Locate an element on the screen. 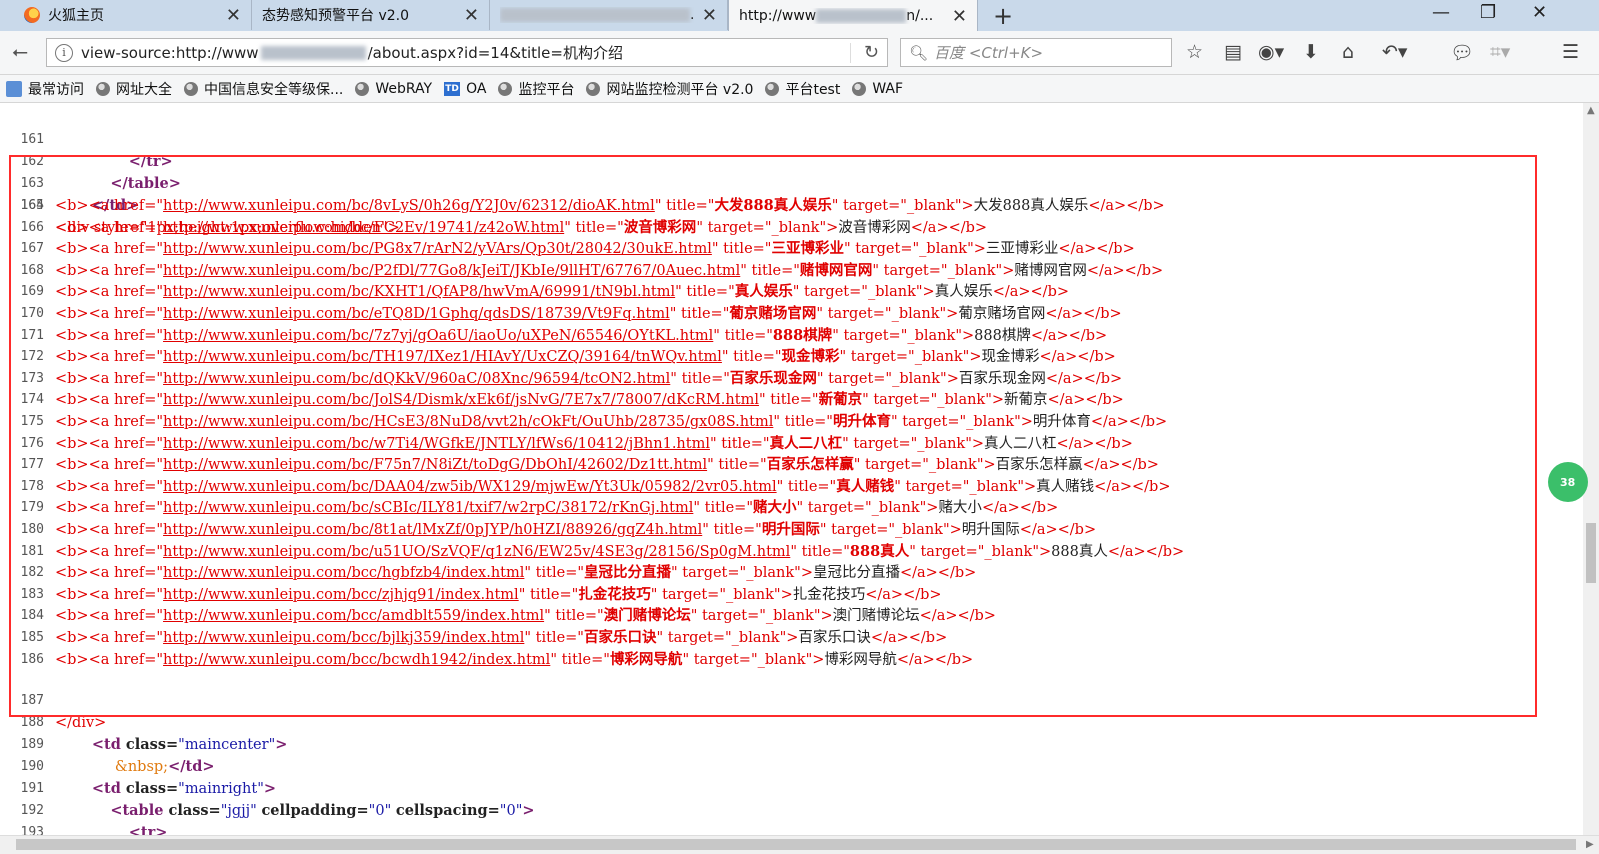 This screenshot has width=1599, height=854. reload-icon: ↻ is located at coordinates (871, 52).